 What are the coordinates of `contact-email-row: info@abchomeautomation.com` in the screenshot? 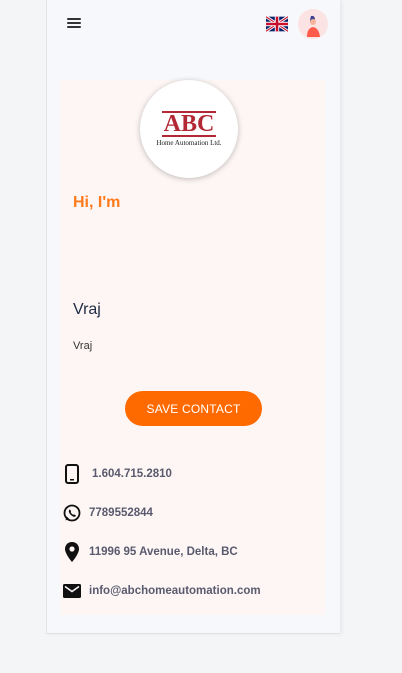 It's located at (162, 591).